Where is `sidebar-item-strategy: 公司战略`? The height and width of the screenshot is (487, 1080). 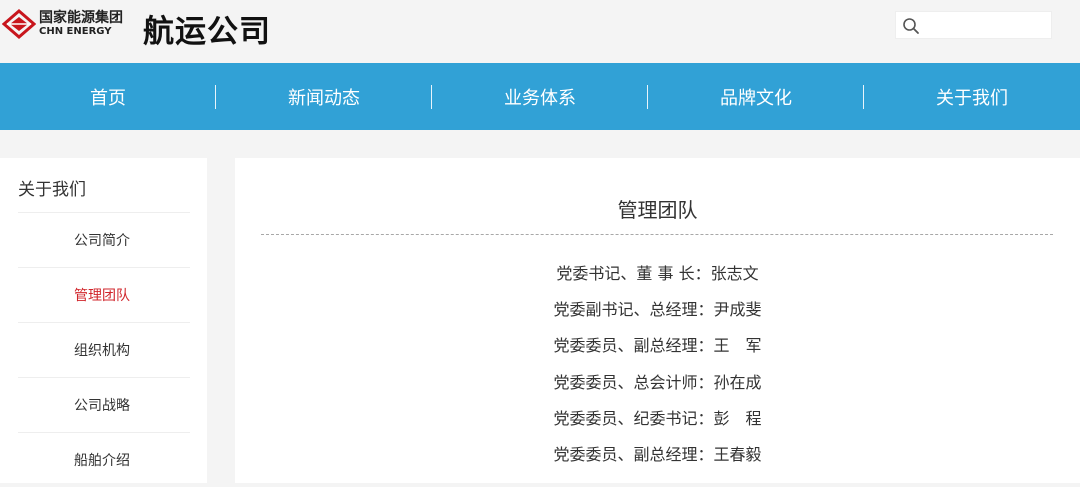
sidebar-item-strategy: 公司战略 is located at coordinates (104, 404).